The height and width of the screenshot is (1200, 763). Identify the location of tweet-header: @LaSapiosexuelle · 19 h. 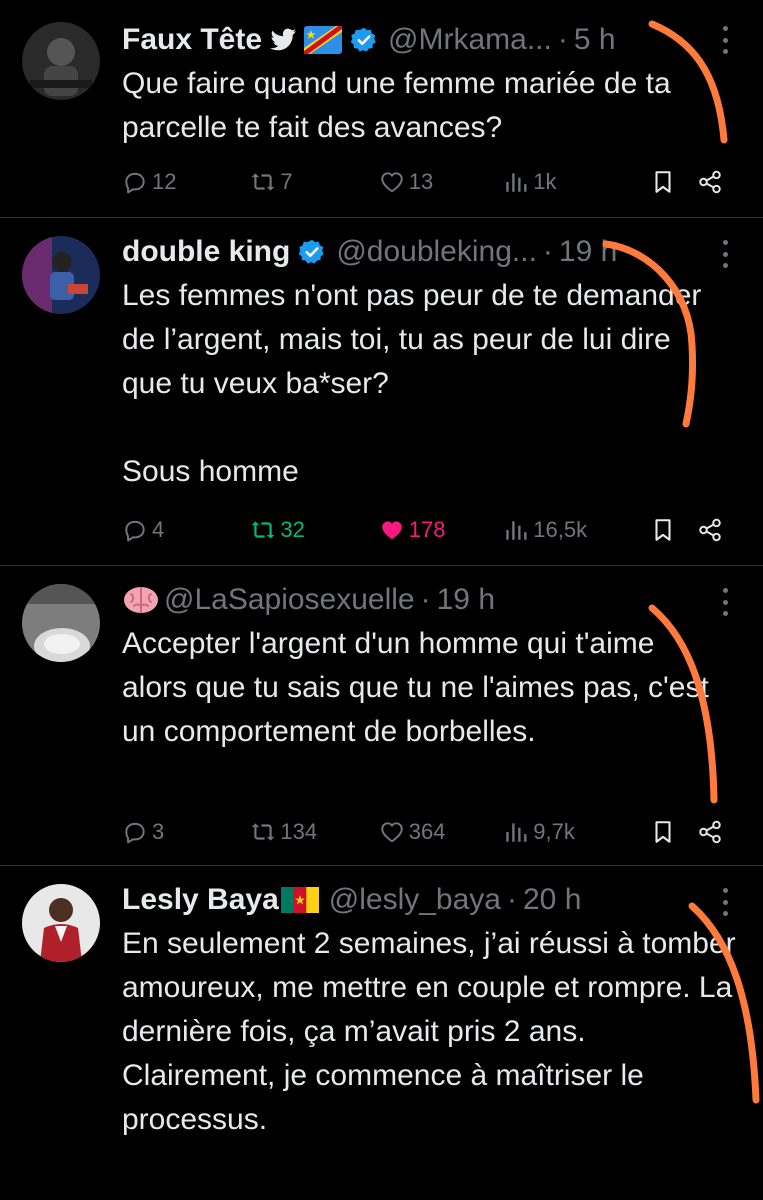
(412, 600).